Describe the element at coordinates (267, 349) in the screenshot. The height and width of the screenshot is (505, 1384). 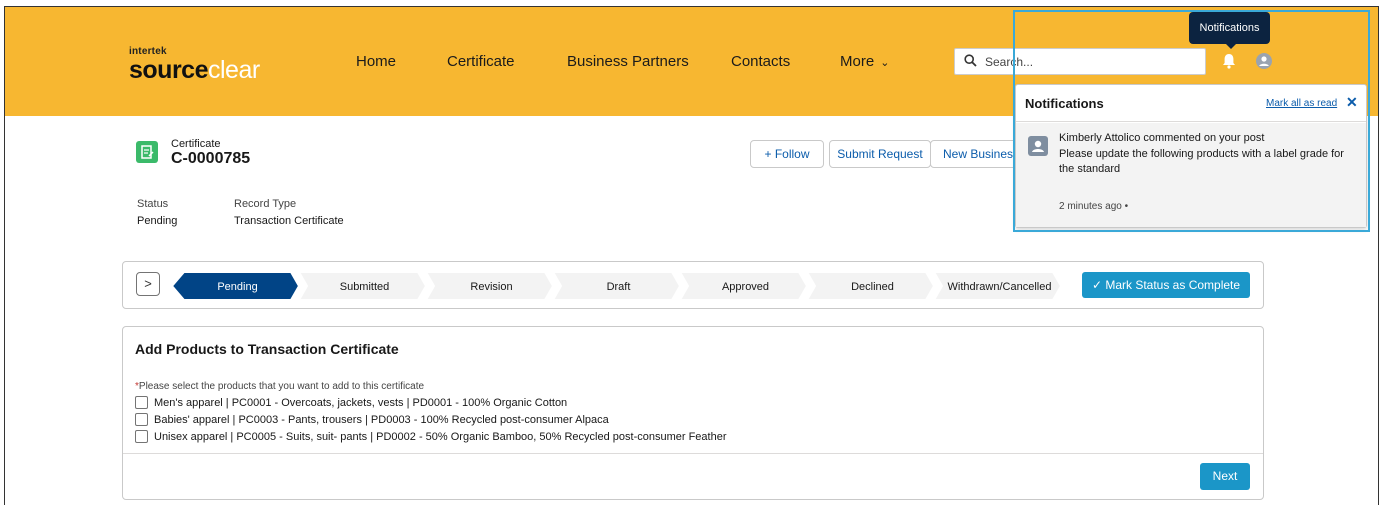
I see `card-title: Add Products to Transaction Certificate` at that location.